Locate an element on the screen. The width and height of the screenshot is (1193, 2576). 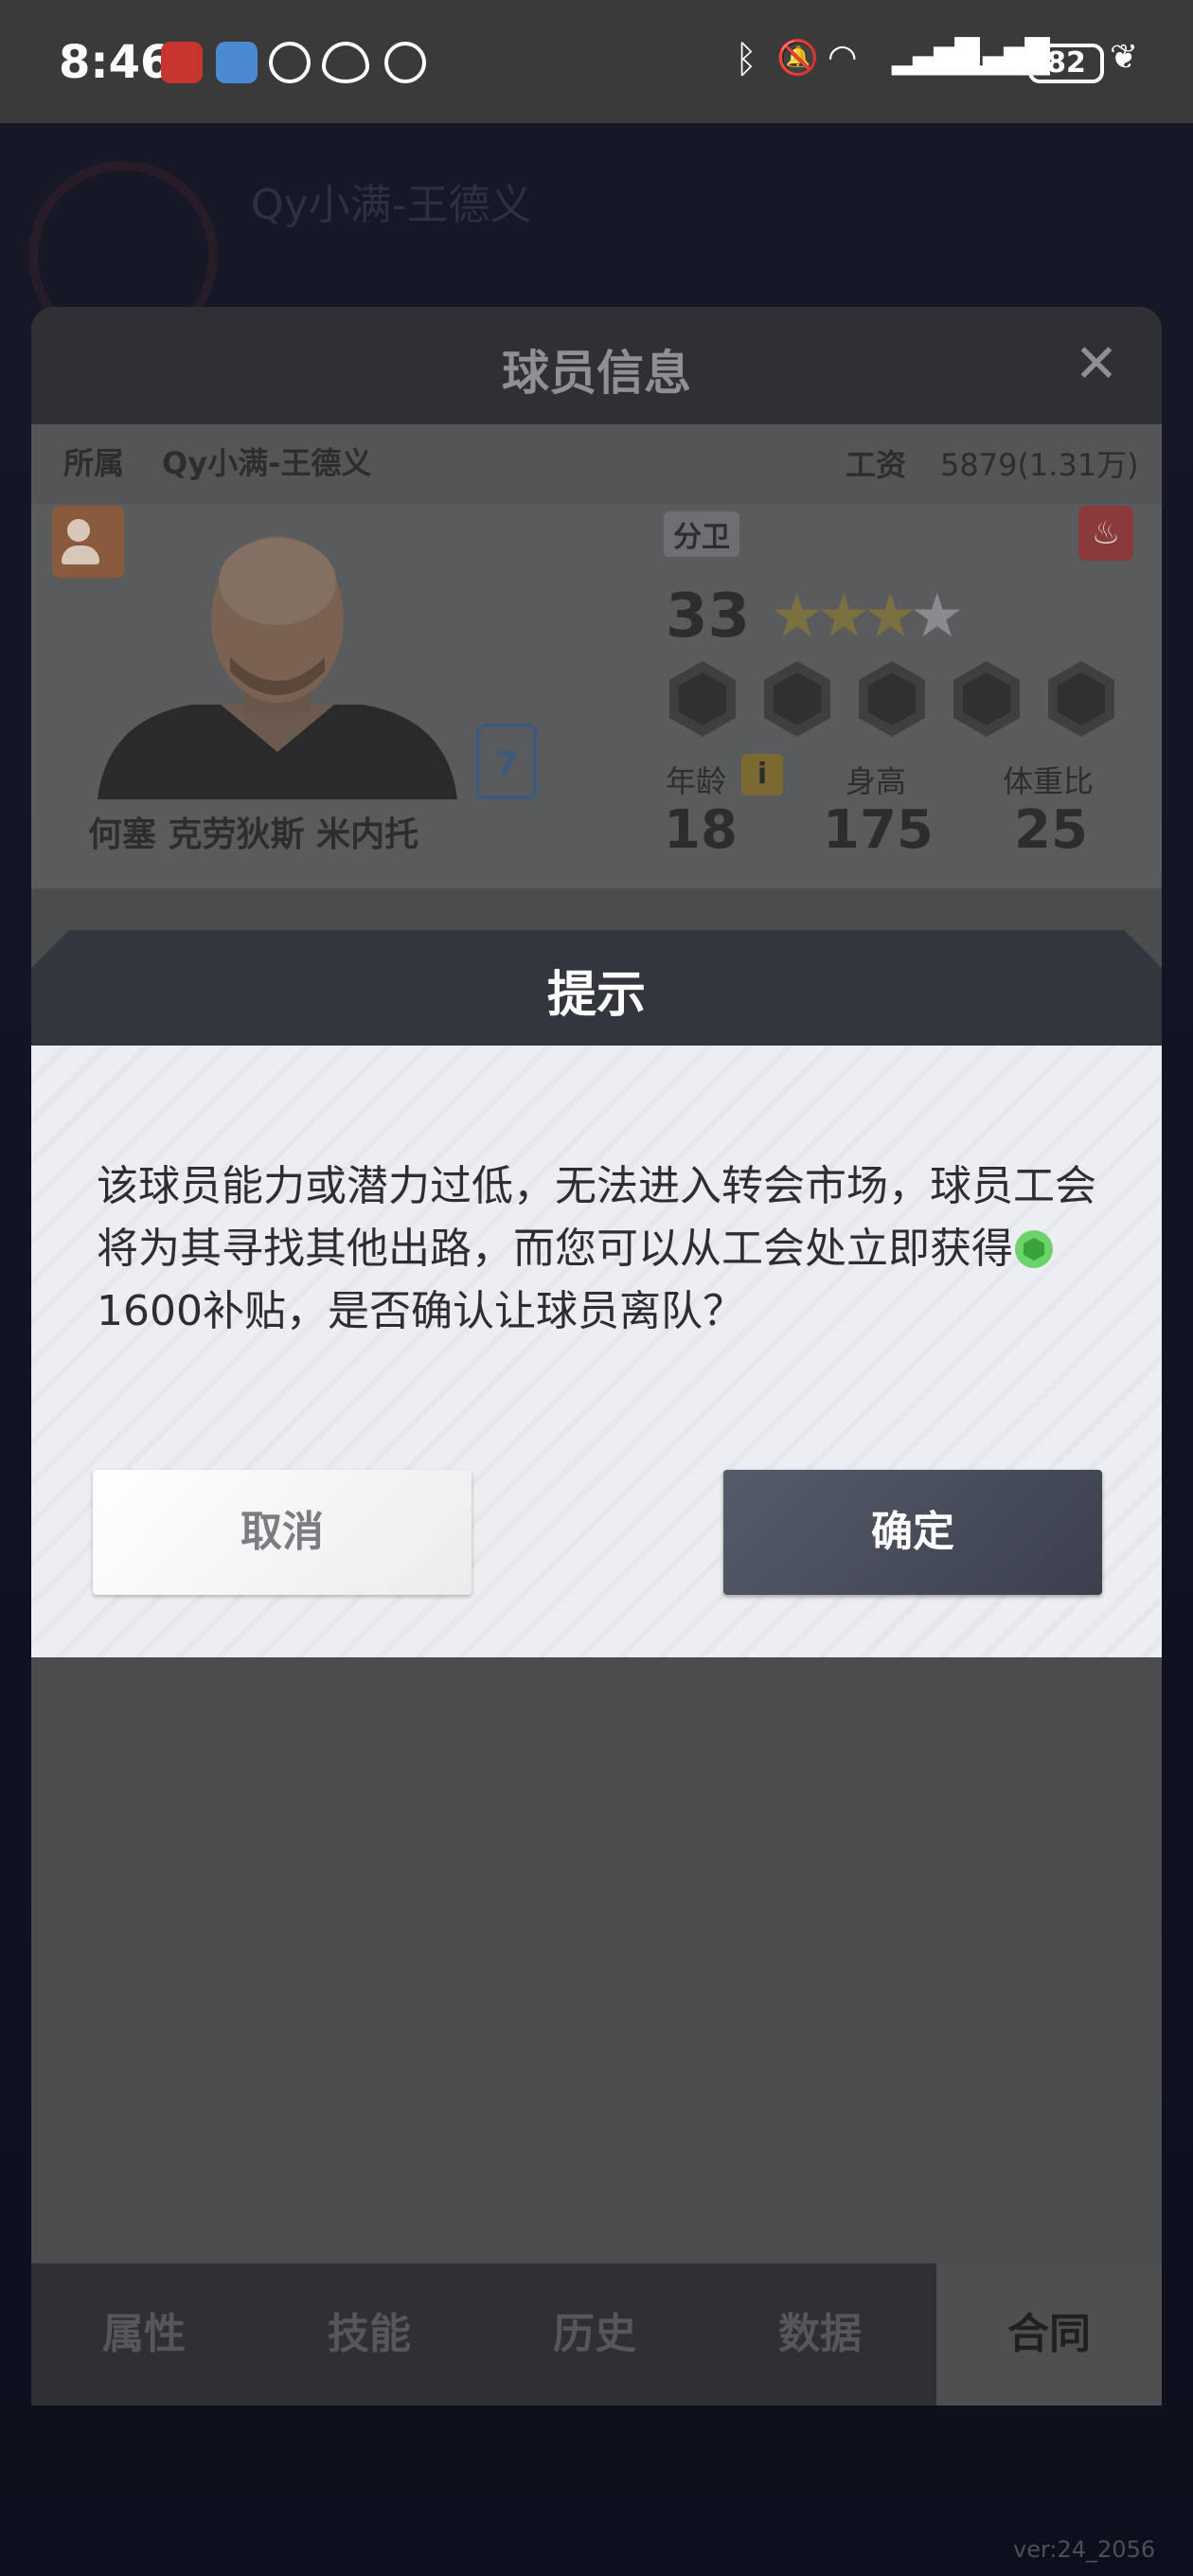
dialog-message-text: 1600补贴，是否确认让球员离队？ is located at coordinates (420, 1311).